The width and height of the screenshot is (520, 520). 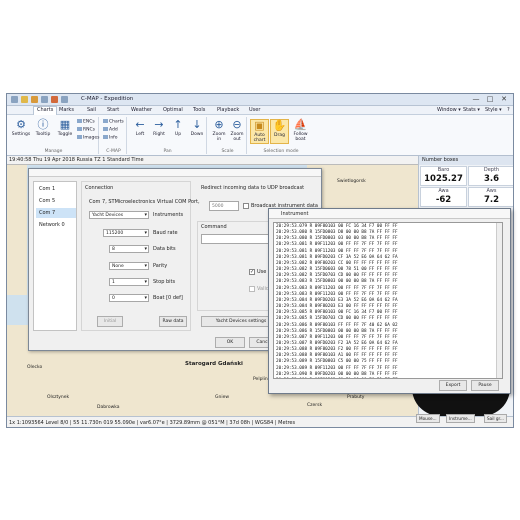 What do you see at coordinates (476, 99) in the screenshot?
I see `minimize-button: —` at bounding box center [476, 99].